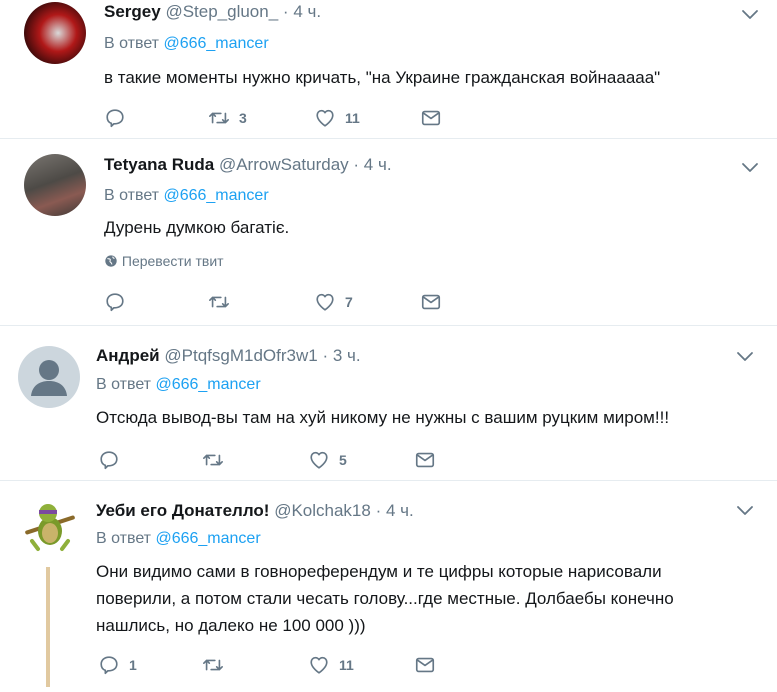 This screenshot has width=777, height=692. Describe the element at coordinates (231, 625) in the screenshot. I see `tweet-text-line: нашлись, но далеко не 100 000 )))` at that location.